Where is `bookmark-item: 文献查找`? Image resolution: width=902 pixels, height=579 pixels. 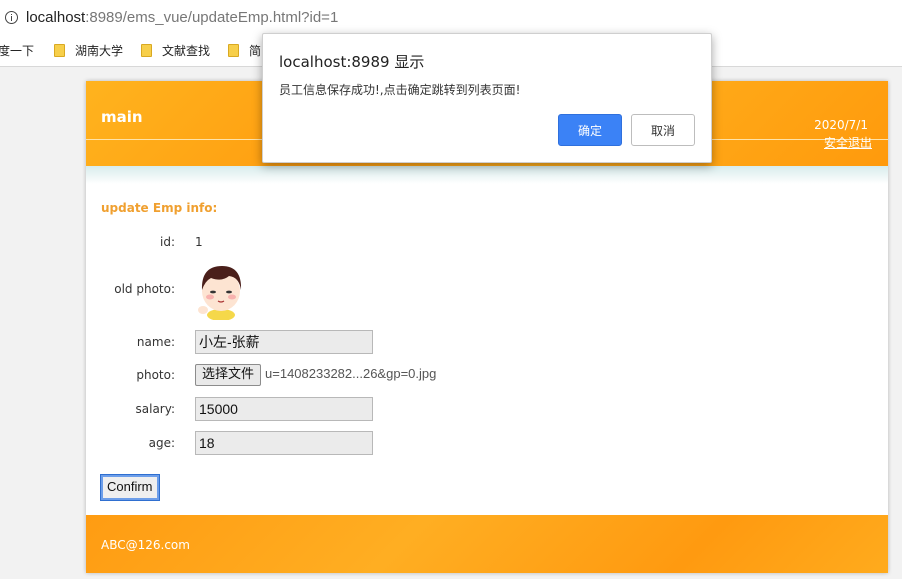
bookmark-item: 文献查找 is located at coordinates (175, 50).